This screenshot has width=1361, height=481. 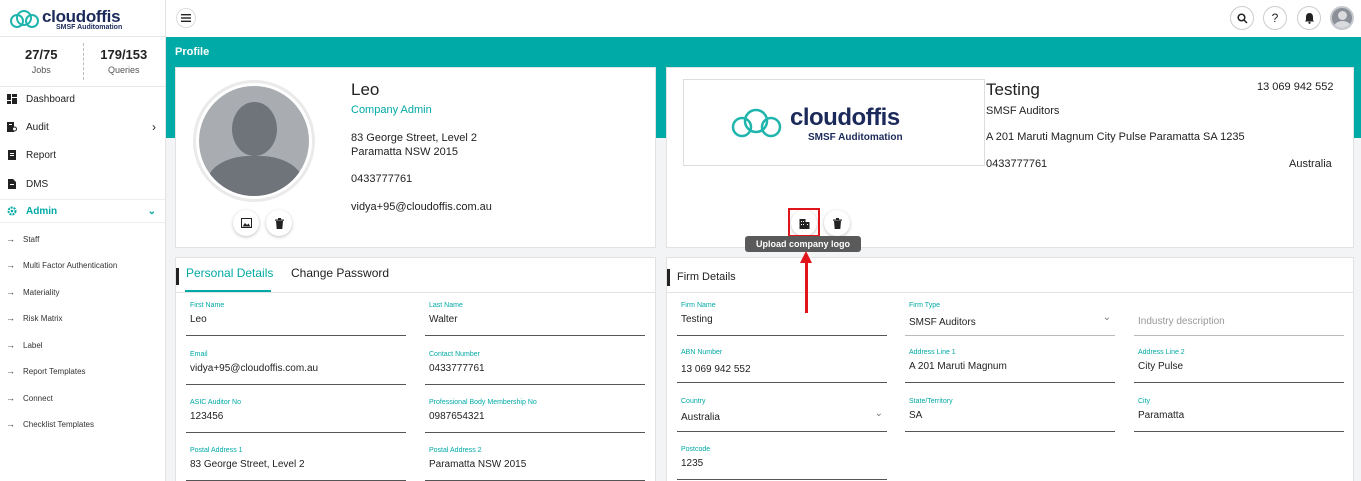 What do you see at coordinates (82, 345) in the screenshot?
I see `sidebar-subitem-label-item: → Label` at bounding box center [82, 345].